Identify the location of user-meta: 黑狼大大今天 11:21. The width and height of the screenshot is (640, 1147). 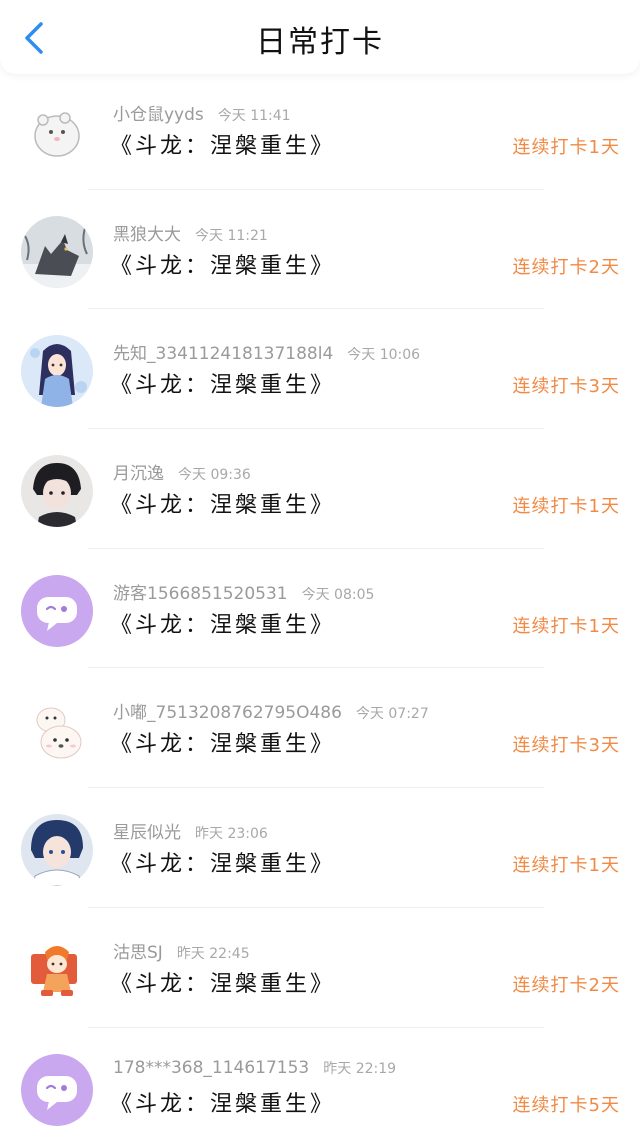
(190, 232).